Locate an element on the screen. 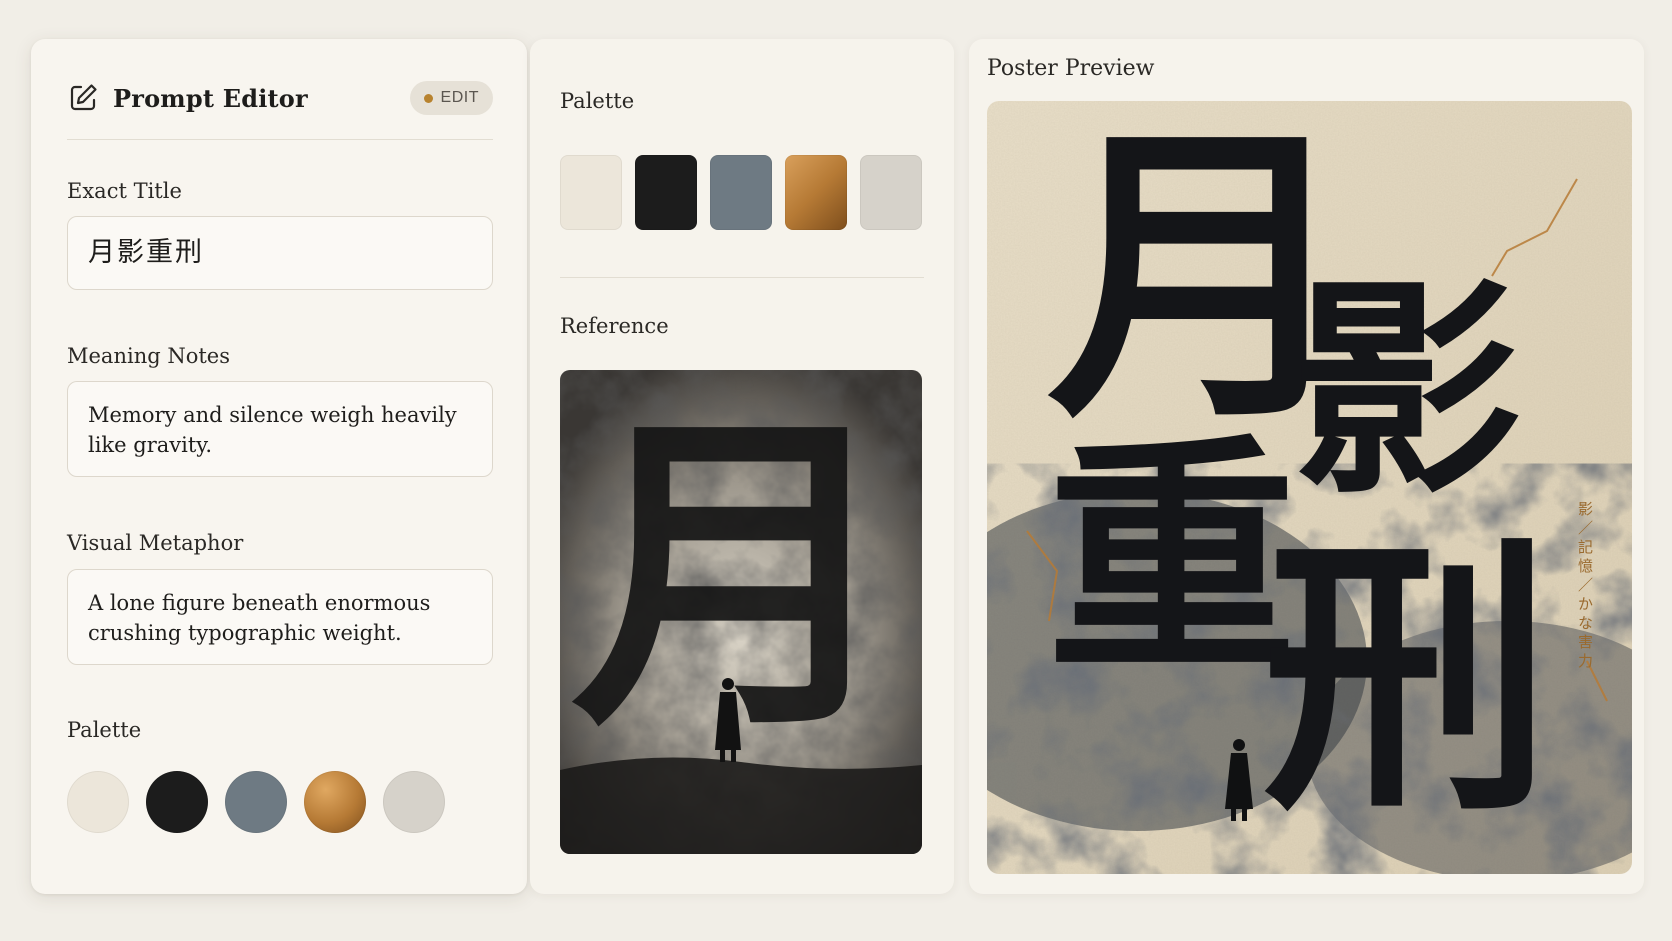 The width and height of the screenshot is (1672, 941). palette-circle-stone is located at coordinates (414, 802).